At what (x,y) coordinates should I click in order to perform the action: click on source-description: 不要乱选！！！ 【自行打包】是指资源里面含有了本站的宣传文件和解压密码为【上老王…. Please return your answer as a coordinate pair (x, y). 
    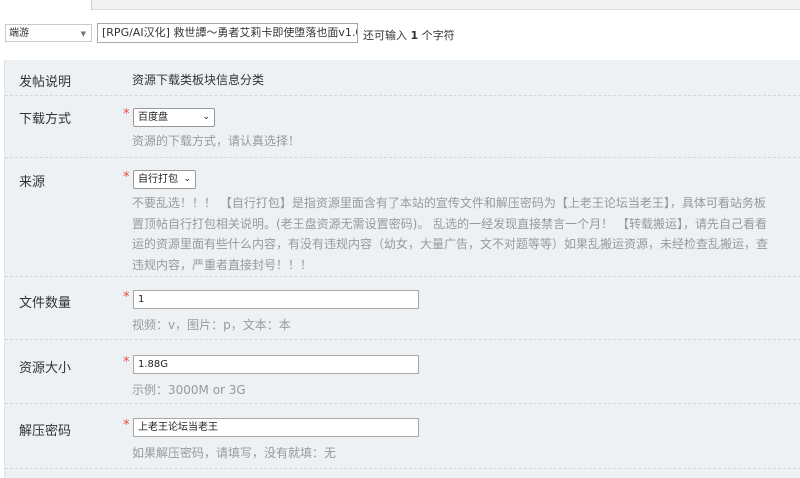
    Looking at the image, I should click on (466, 234).